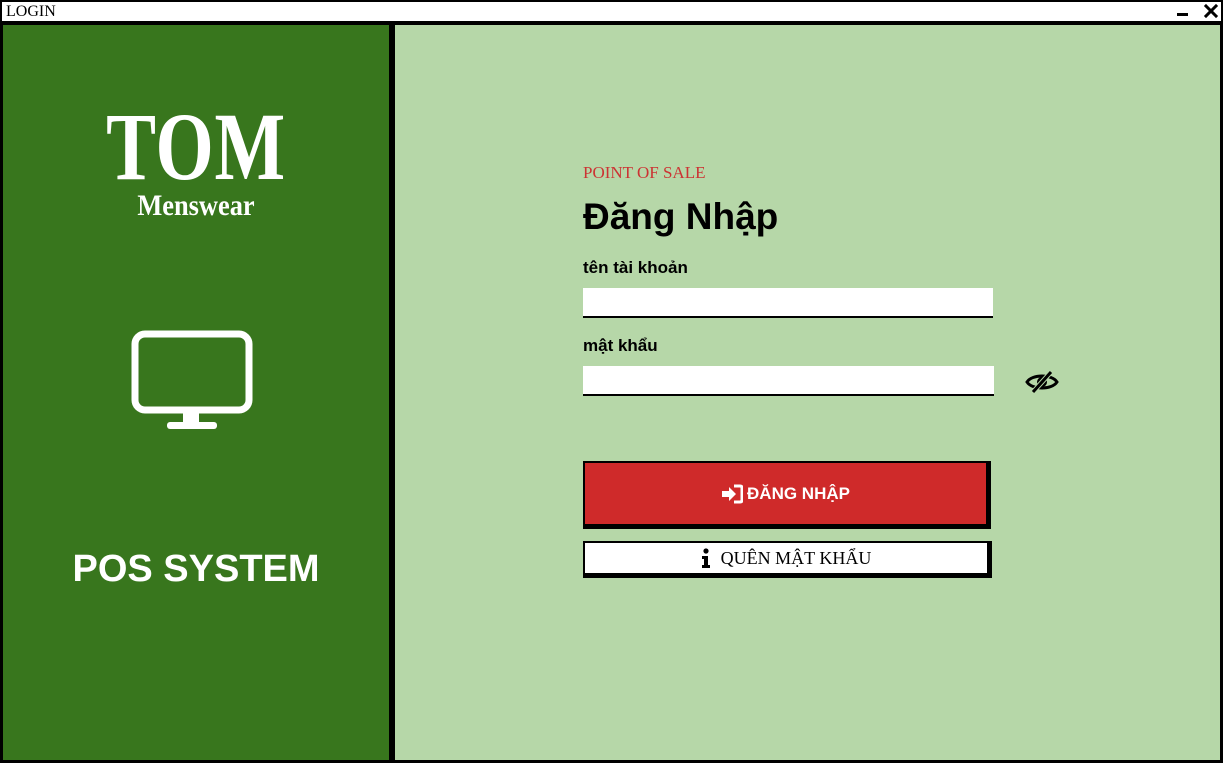 Image resolution: width=1223 pixels, height=763 pixels. I want to click on password-label: mật khẩu, so click(620, 345).